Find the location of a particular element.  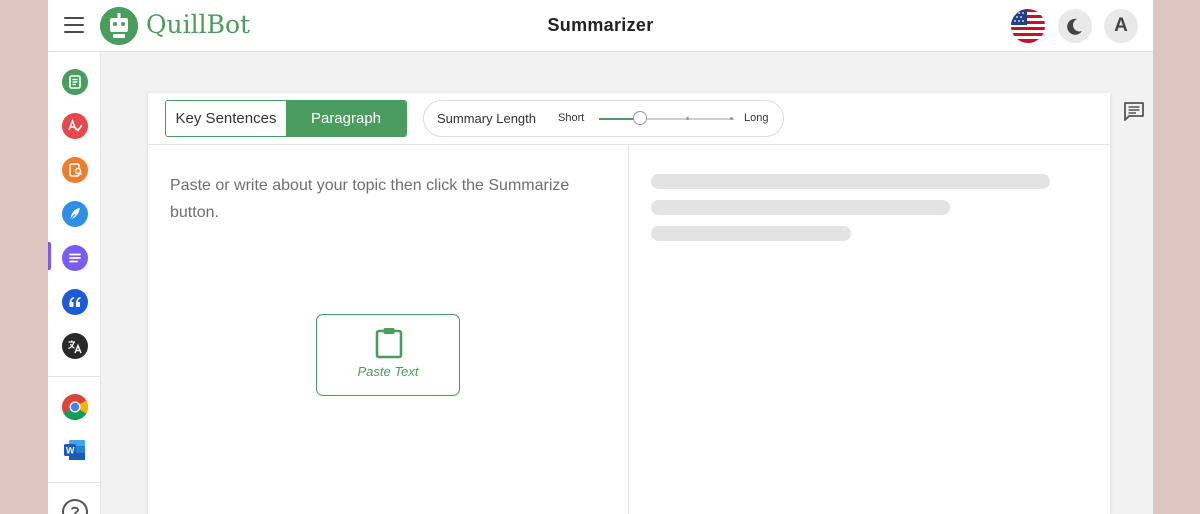

slider-thumb is located at coordinates (640, 118).